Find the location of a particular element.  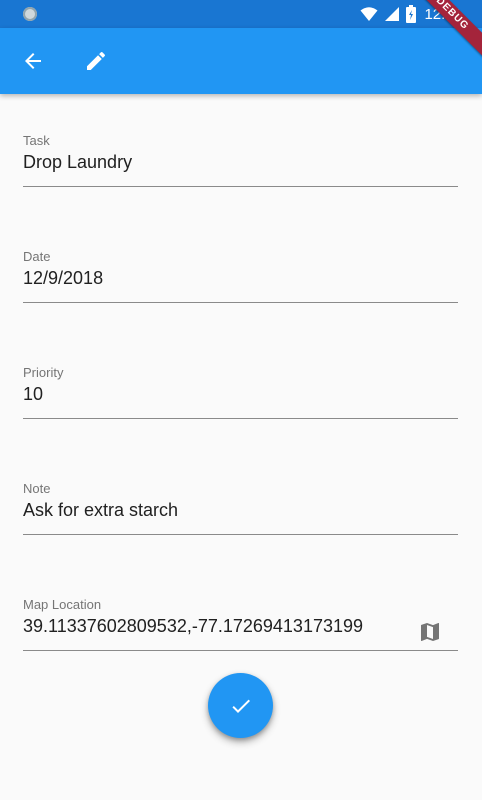

edit-button is located at coordinates (96, 61).